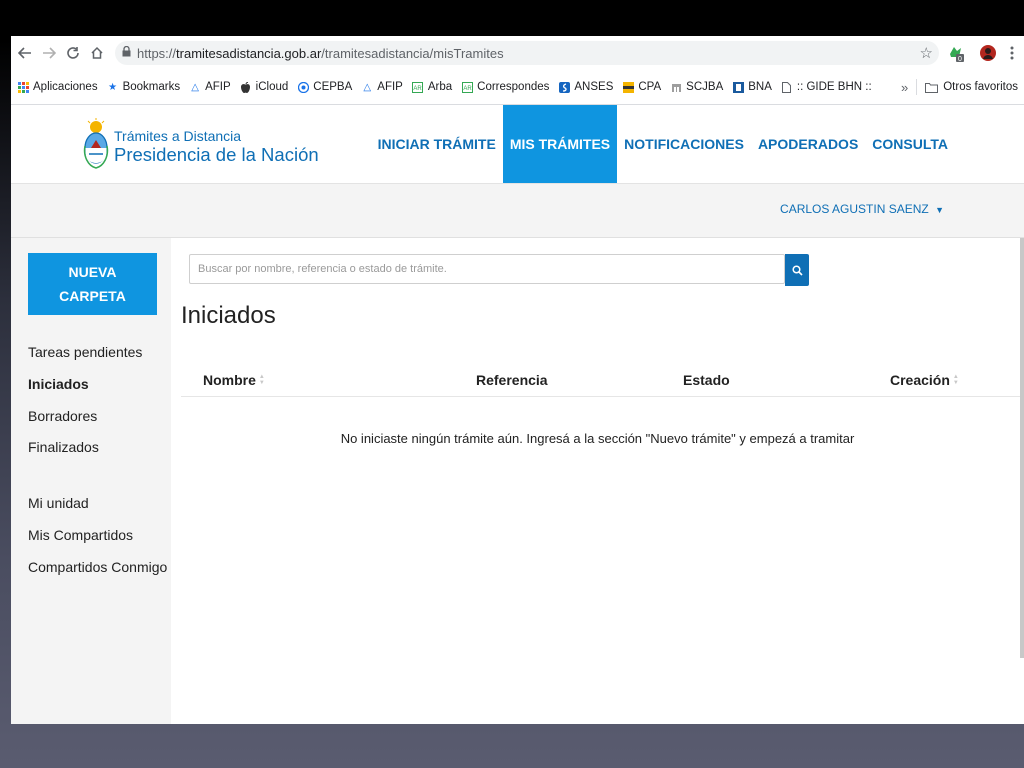 The image size is (1024, 768). I want to click on bookmark-gide-bhn: :: GIDE BHN ::, so click(826, 87).